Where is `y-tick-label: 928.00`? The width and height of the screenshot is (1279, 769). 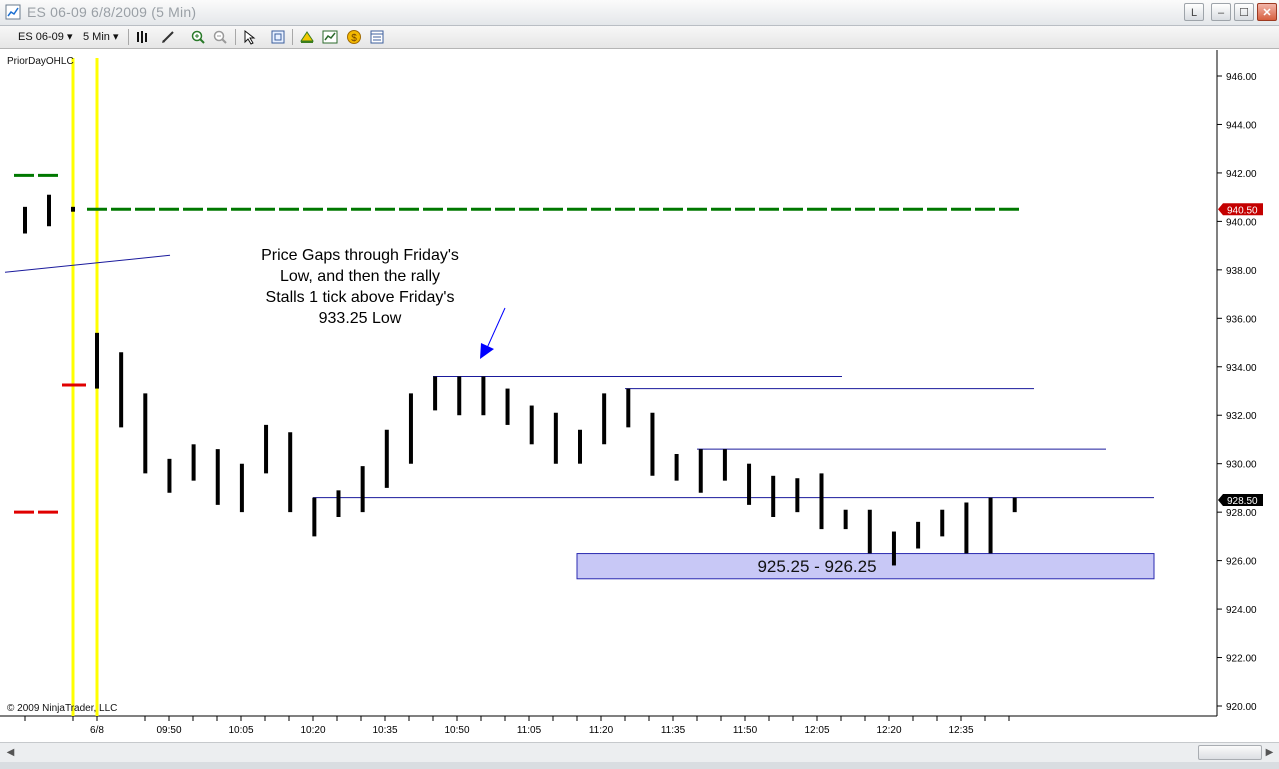 y-tick-label: 928.00 is located at coordinates (1241, 513).